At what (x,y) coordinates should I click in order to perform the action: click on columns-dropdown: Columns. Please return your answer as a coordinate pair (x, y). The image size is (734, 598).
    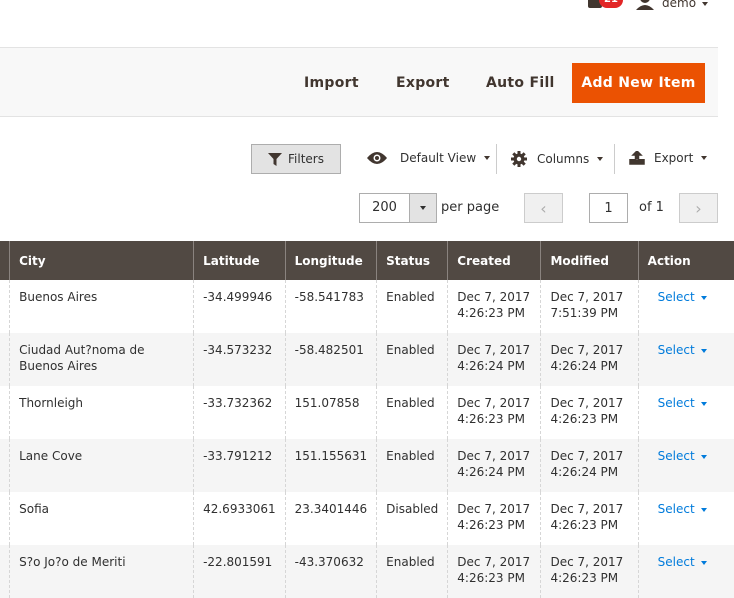
    Looking at the image, I should click on (557, 159).